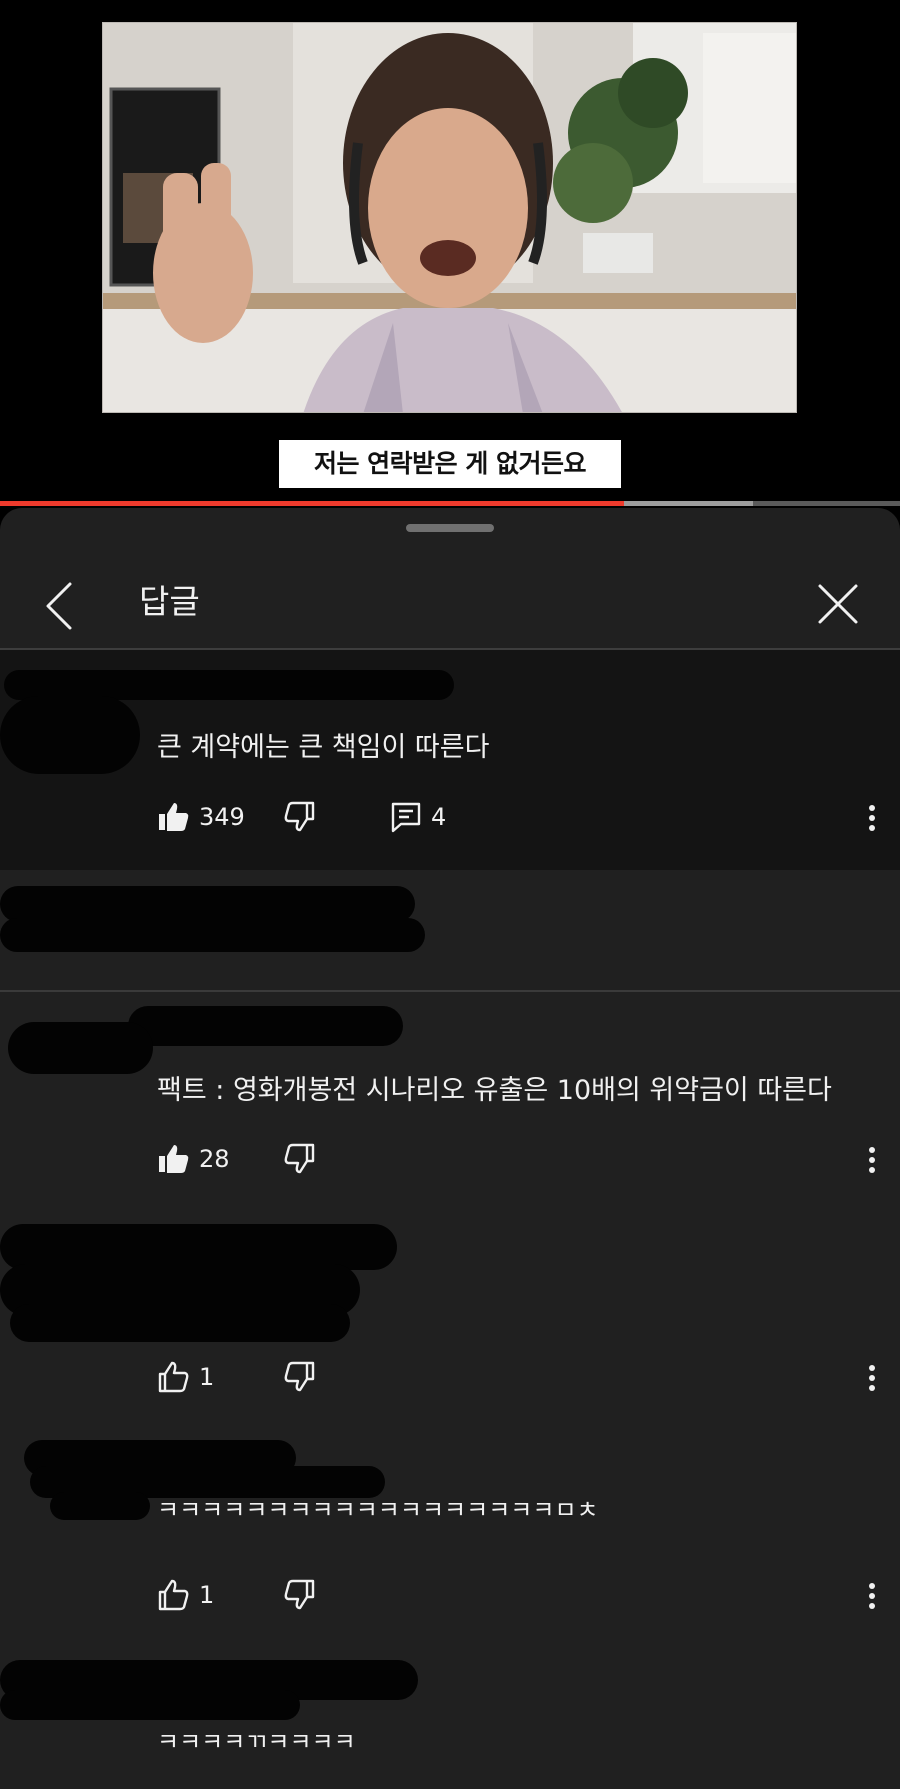 The height and width of the screenshot is (1789, 900). Describe the element at coordinates (378, 1510) in the screenshot. I see `comment-text: ㅋㅋㅋㅋㅋㅋㅋㅋㅋㅋㅋㅋㅋㅋㅋㅋㅋㅋㅁㅊ` at that location.